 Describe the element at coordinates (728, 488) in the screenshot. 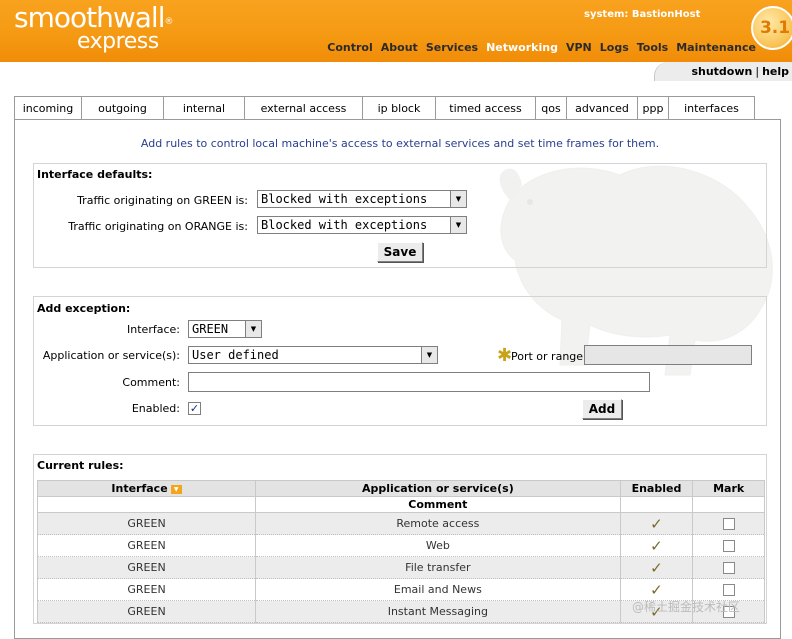

I see `header-mark: Mark` at that location.